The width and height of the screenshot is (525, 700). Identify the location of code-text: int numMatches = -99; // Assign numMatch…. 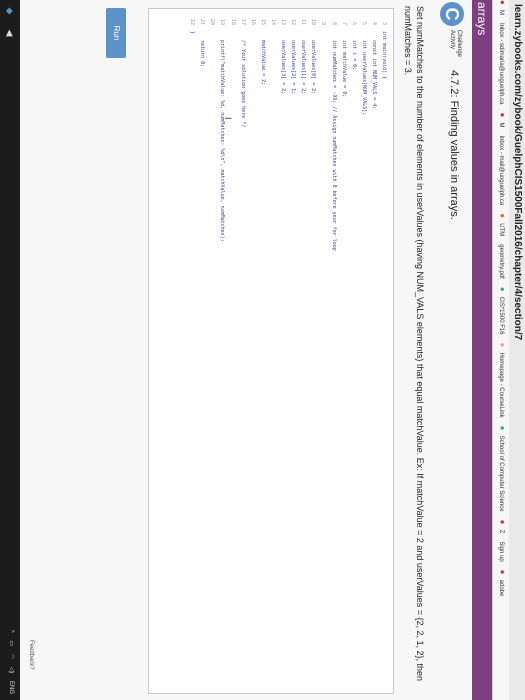
(333, 141).